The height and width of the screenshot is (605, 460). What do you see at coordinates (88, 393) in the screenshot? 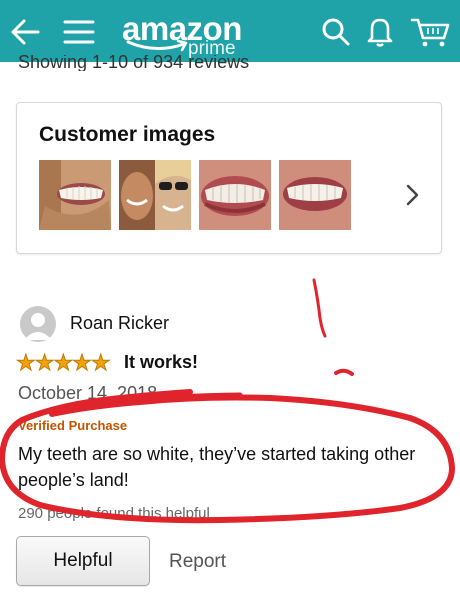
I see `review-date: October 14, 2018` at bounding box center [88, 393].